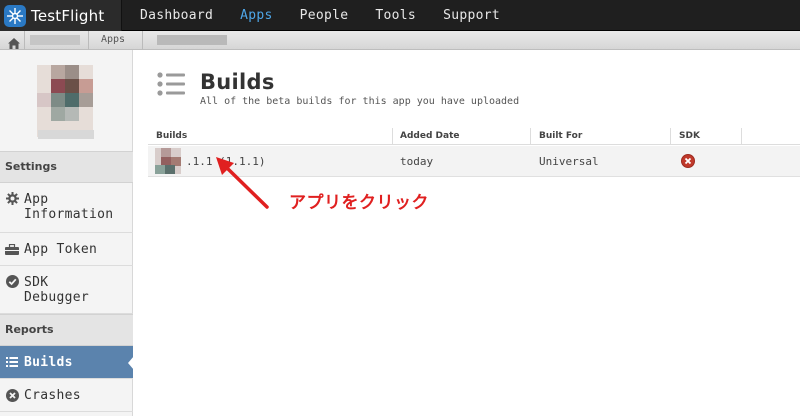 Image resolution: width=800 pixels, height=416 pixels. I want to click on gear-icon, so click(12, 198).